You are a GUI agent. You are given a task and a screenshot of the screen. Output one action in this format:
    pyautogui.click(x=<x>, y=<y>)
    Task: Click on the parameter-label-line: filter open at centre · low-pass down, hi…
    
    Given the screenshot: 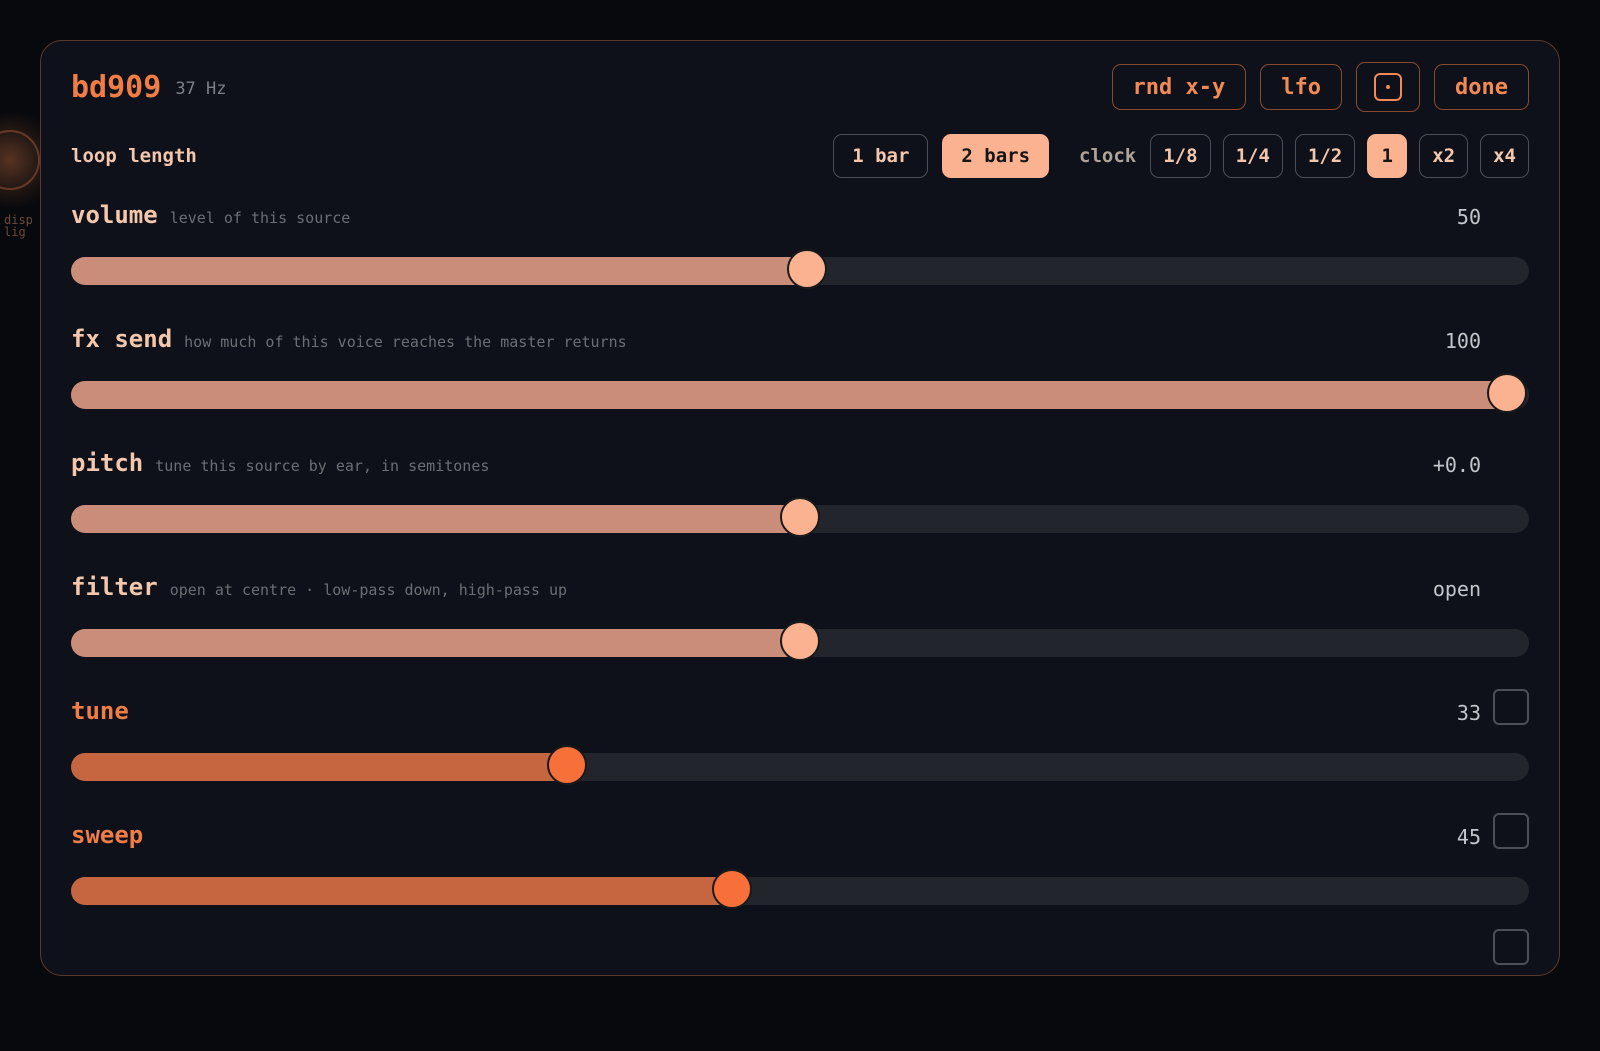 What is the action you would take?
    pyautogui.click(x=319, y=587)
    